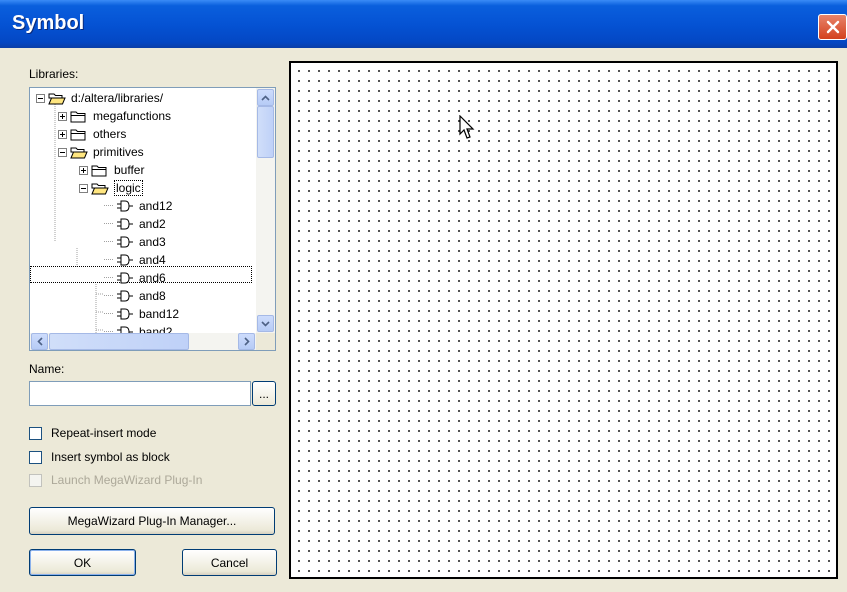 The width and height of the screenshot is (847, 592). What do you see at coordinates (467, 127) in the screenshot?
I see `mouse-pointer-icon` at bounding box center [467, 127].